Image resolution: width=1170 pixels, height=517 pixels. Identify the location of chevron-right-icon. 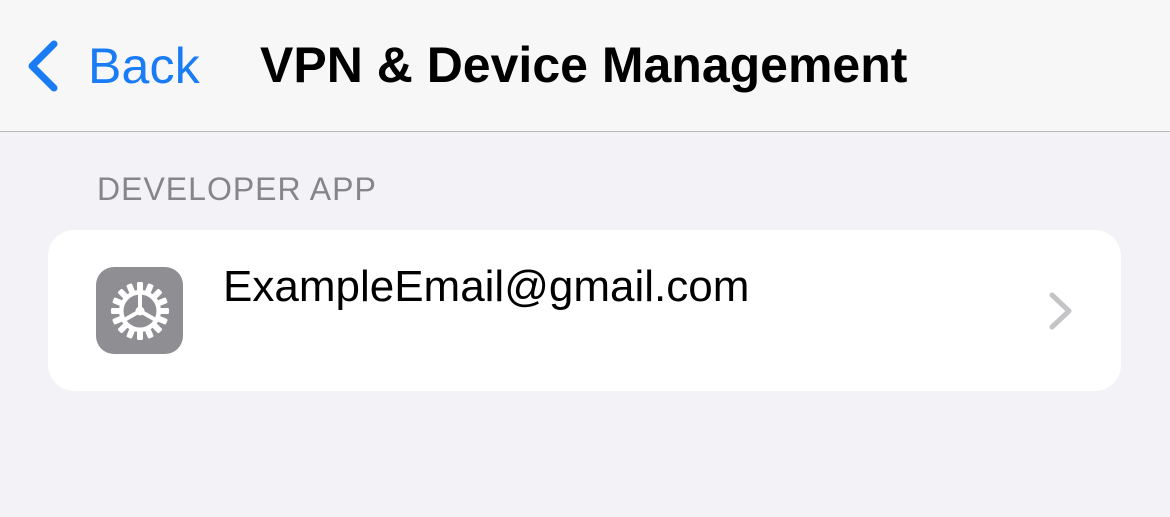
(1061, 311).